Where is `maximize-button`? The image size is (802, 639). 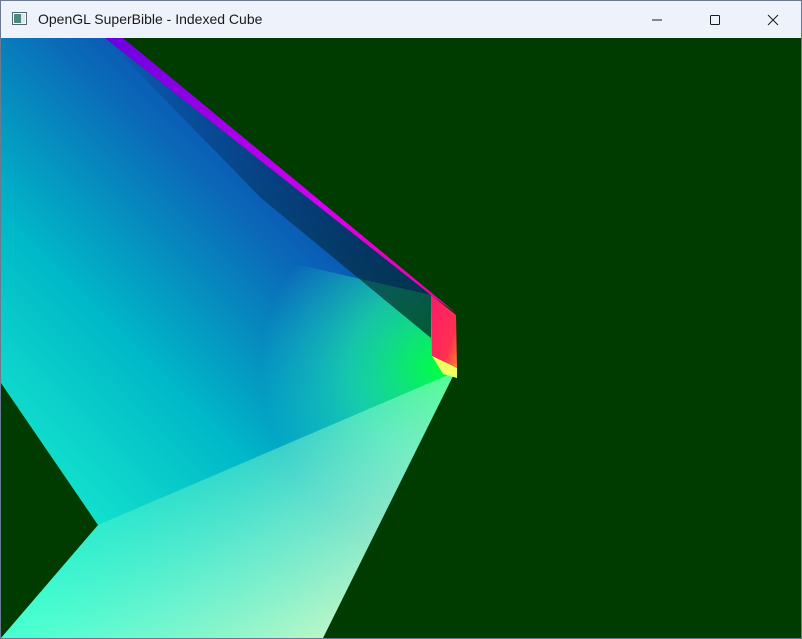 maximize-button is located at coordinates (715, 19).